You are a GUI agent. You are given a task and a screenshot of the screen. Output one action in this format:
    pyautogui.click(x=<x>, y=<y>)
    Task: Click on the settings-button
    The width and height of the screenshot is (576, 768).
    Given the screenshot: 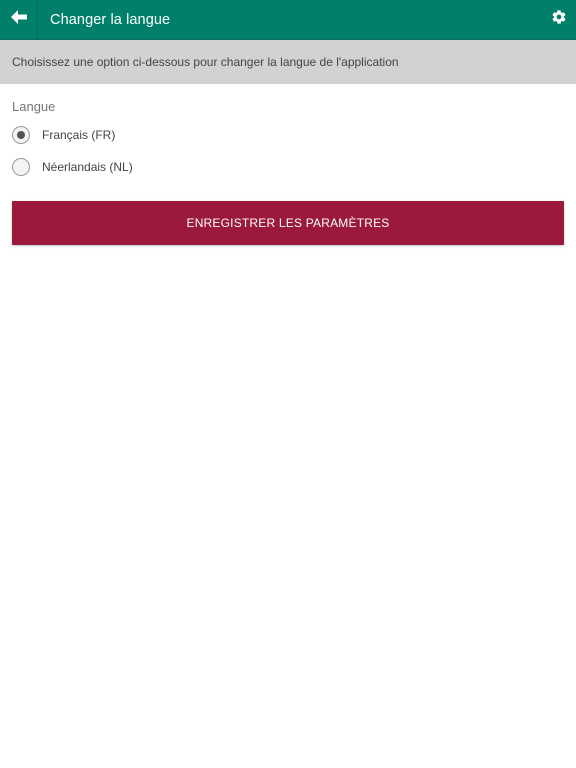 What is the action you would take?
    pyautogui.click(x=559, y=20)
    